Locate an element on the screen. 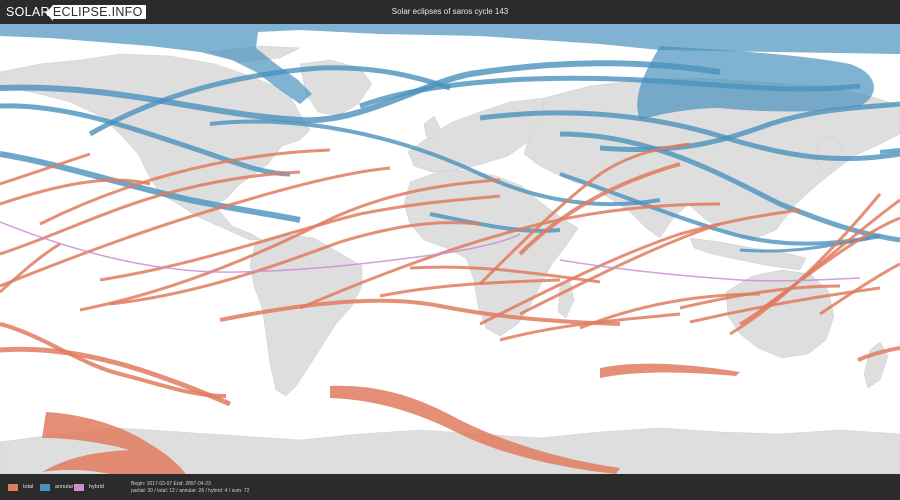 The height and width of the screenshot is (500, 900). annular-path is located at coordinates (889, 151).